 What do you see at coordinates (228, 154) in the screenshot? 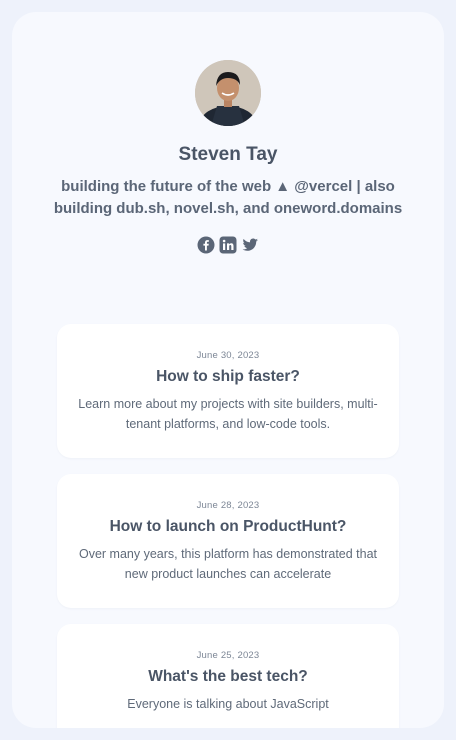
I see `profile-name: Steven Tay` at bounding box center [228, 154].